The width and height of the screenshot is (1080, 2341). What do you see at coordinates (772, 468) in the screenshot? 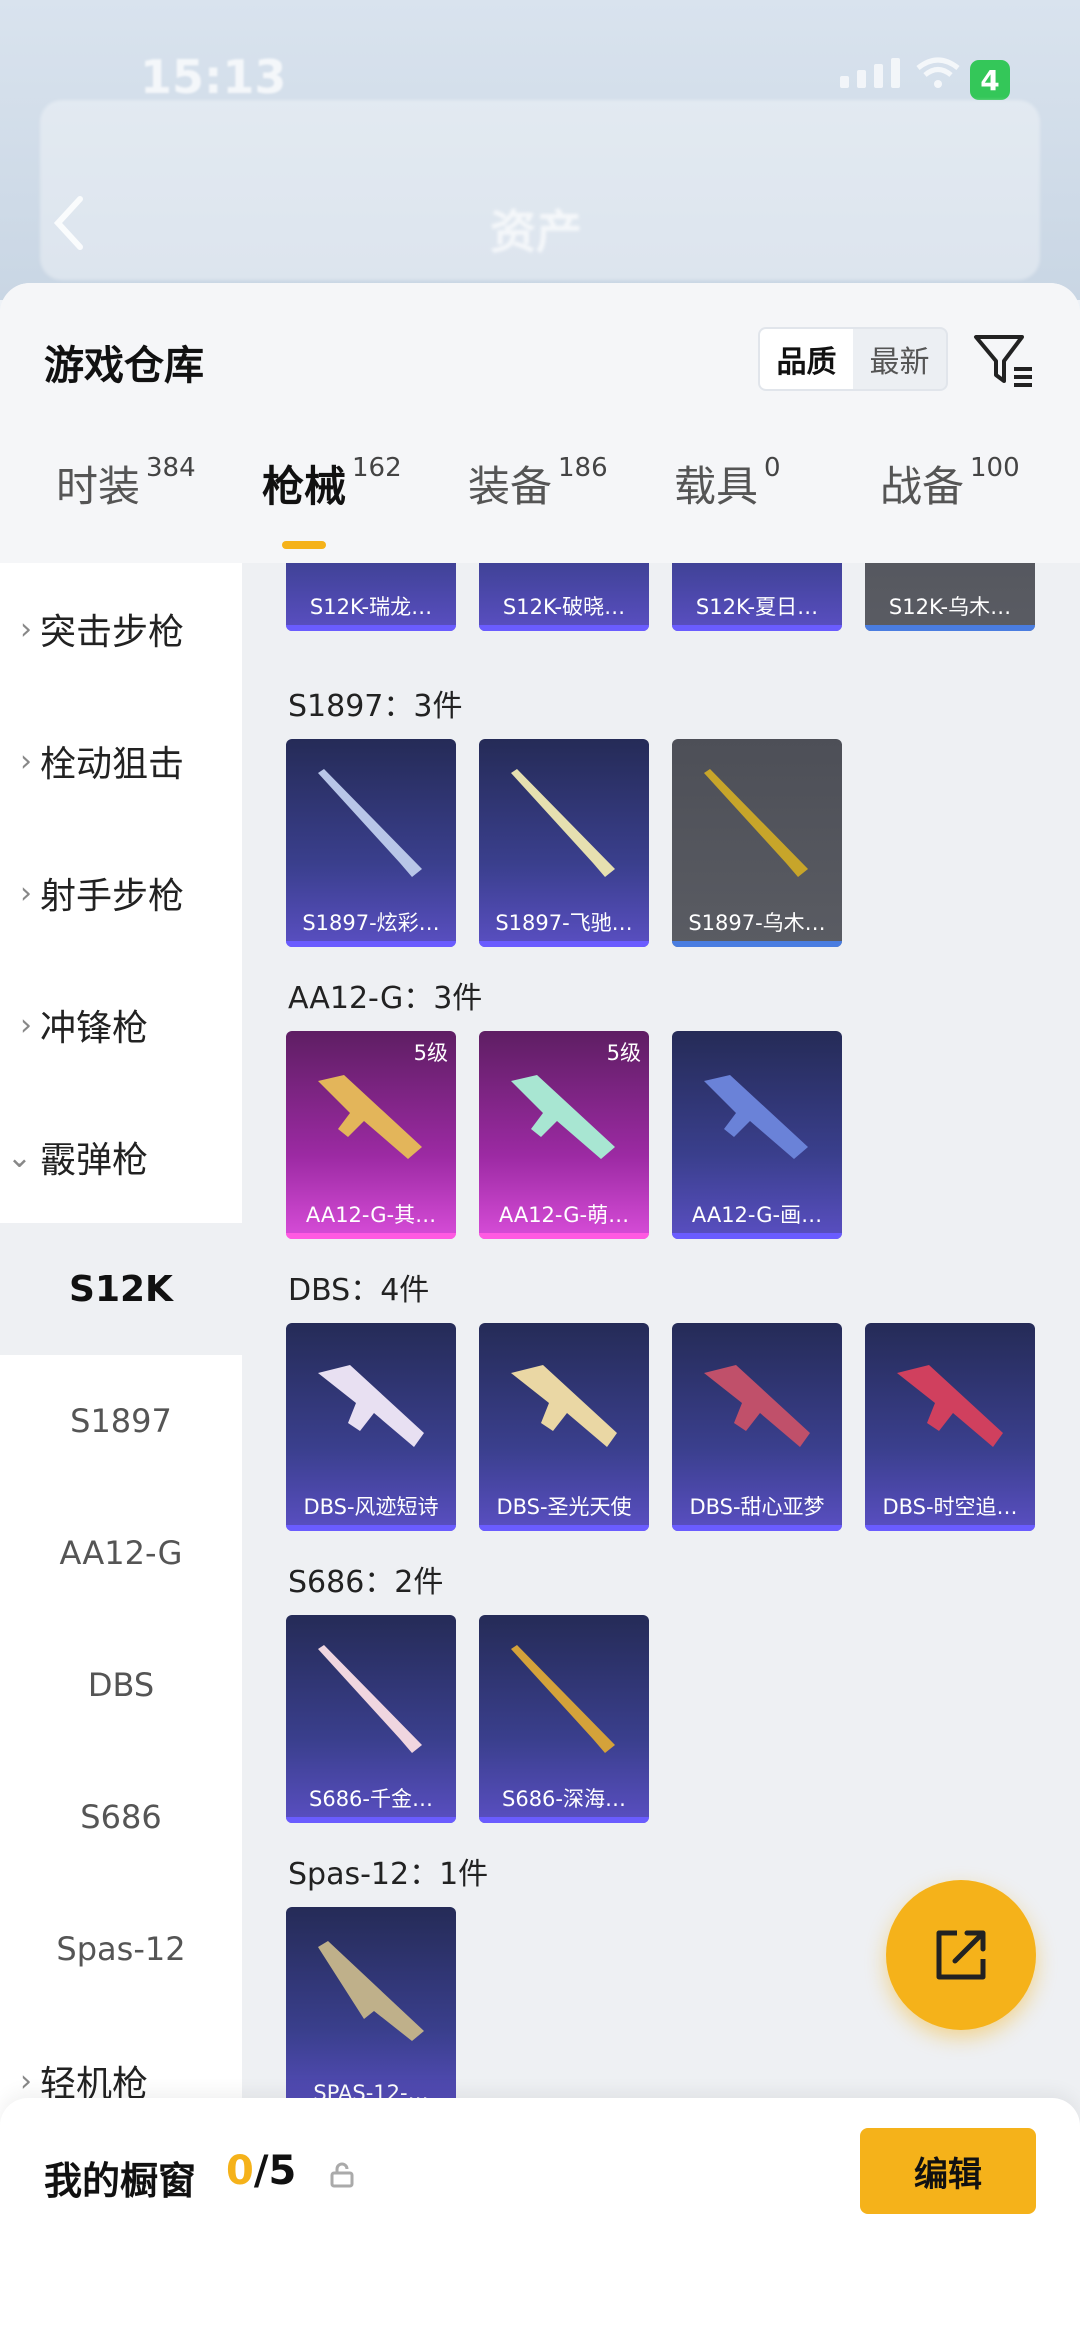
I see `tab-count: 0` at bounding box center [772, 468].